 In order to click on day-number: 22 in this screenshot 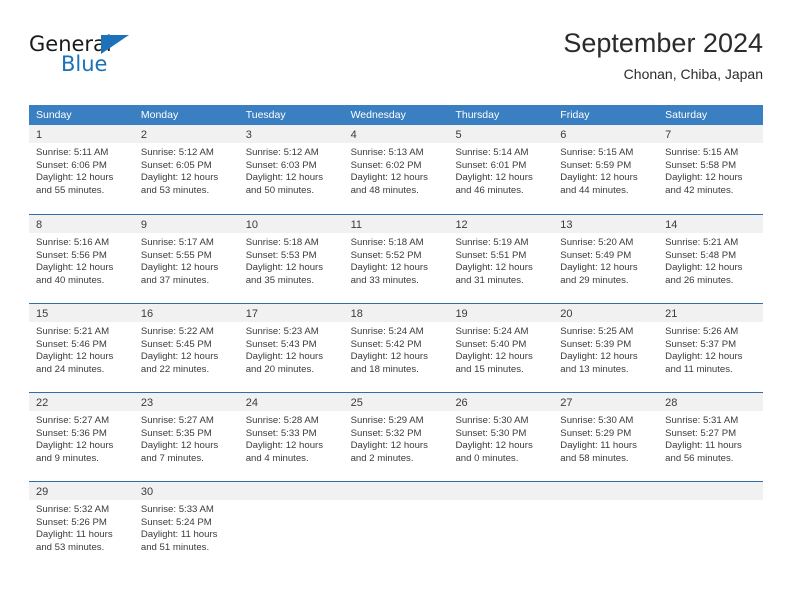, I will do `click(42, 403)`.